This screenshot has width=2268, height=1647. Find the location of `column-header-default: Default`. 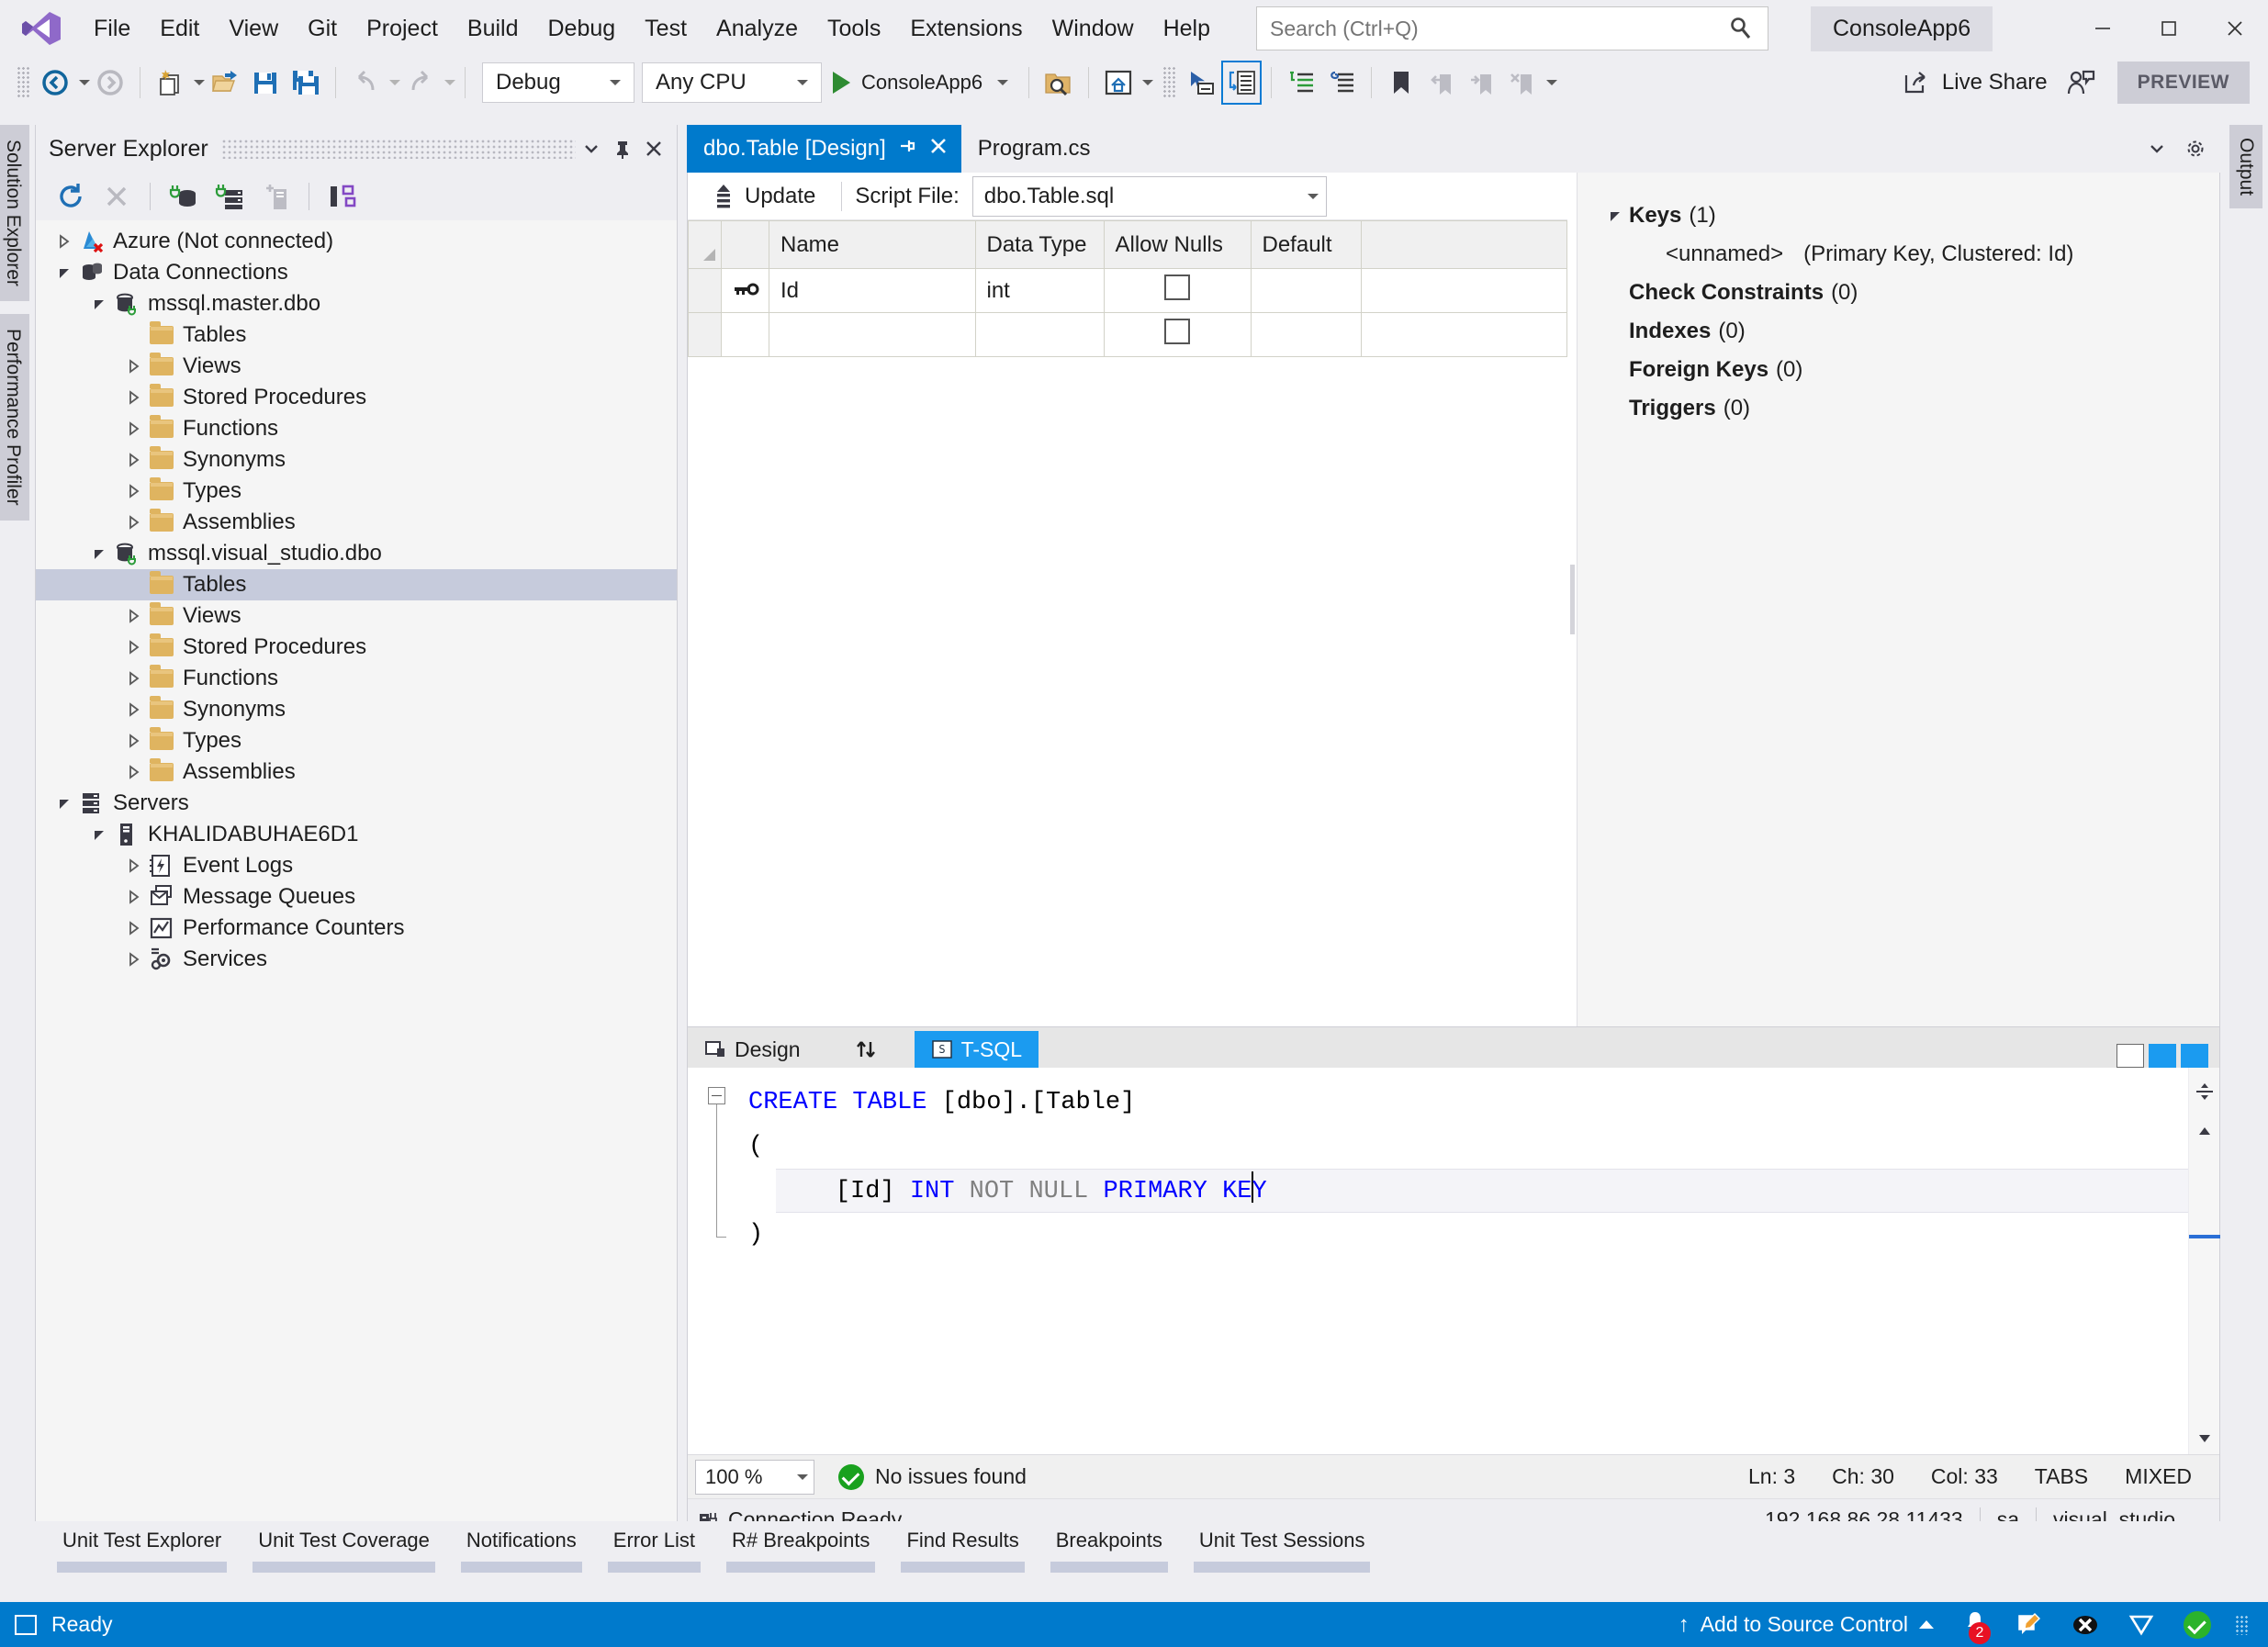

column-header-default: Default is located at coordinates (1306, 244).